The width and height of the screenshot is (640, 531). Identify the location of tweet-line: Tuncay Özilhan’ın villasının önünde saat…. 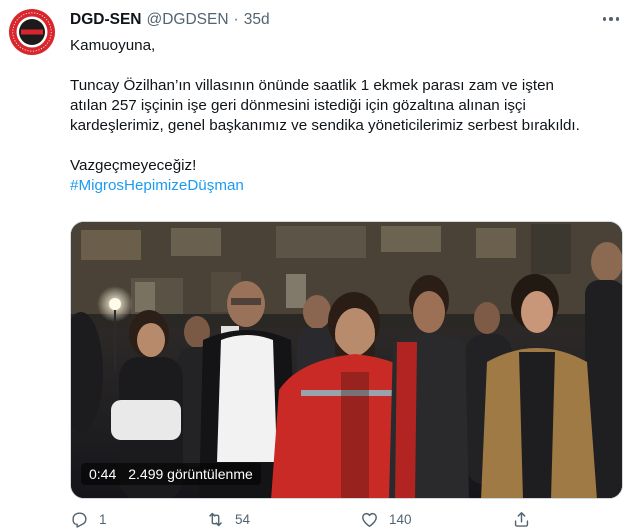
(312, 85).